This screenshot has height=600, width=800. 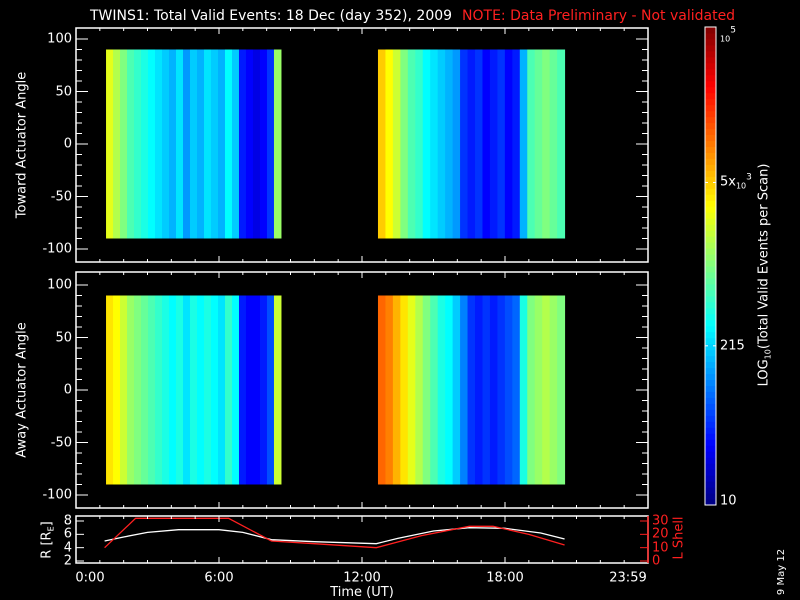 What do you see at coordinates (219, 578) in the screenshot?
I see `time-tick-label: 6:00` at bounding box center [219, 578].